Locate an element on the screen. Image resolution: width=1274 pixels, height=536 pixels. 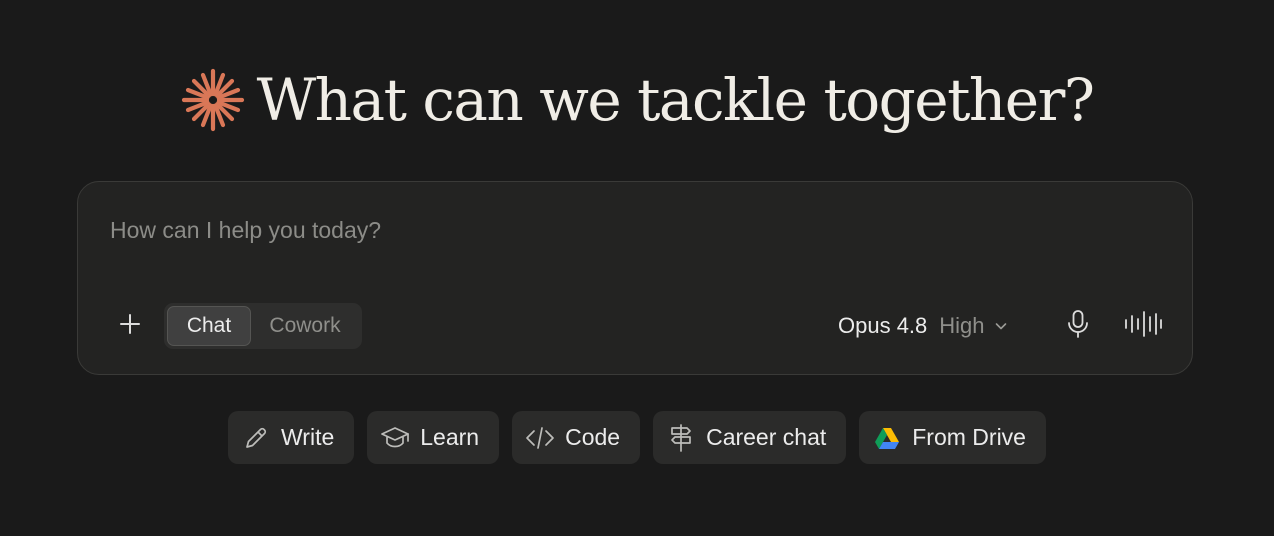
voice-mode-button is located at coordinates (1143, 326).